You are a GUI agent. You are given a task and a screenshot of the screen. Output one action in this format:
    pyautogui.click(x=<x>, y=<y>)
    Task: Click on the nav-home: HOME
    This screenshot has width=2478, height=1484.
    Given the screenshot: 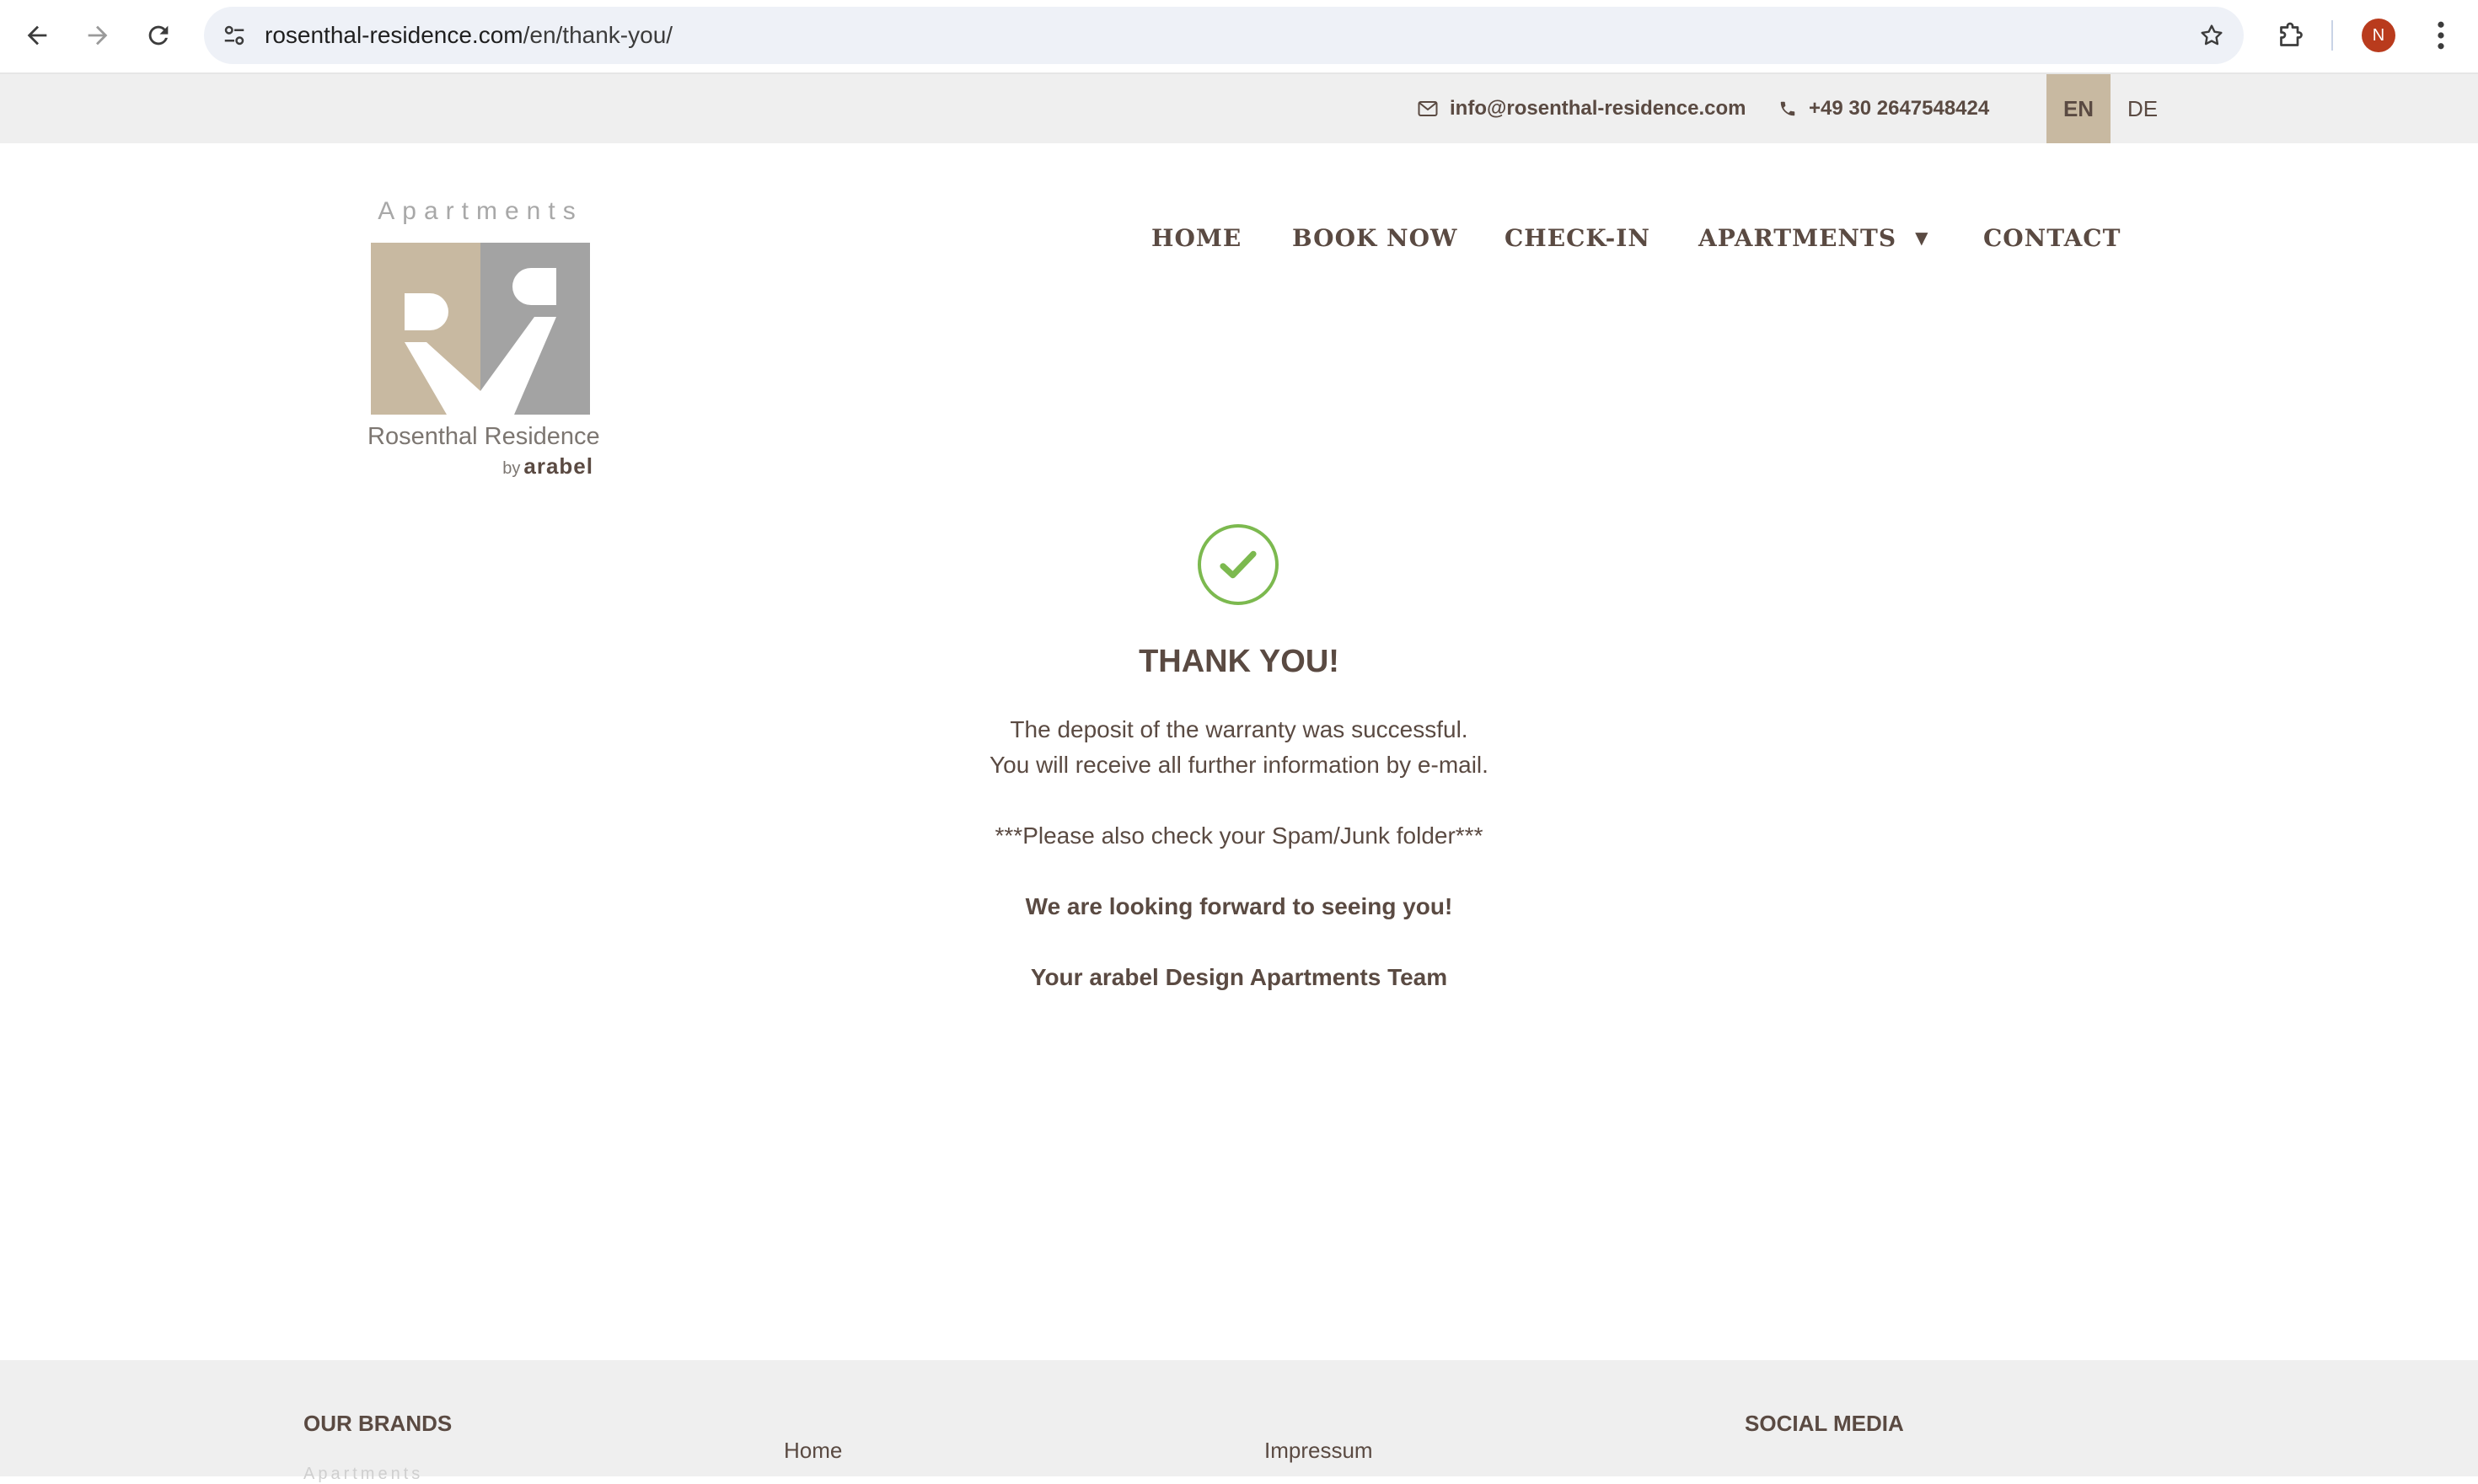 What is the action you would take?
    pyautogui.click(x=1196, y=238)
    